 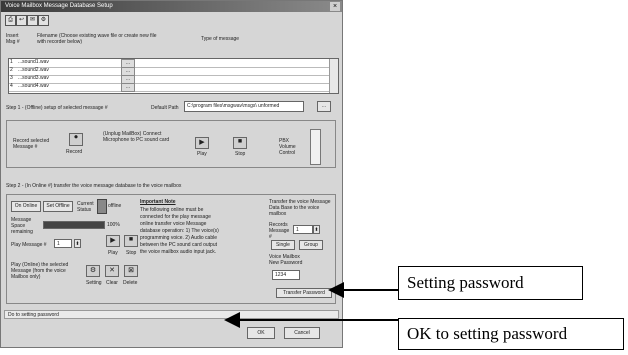 I want to click on setting-password-arrowhead, so click(x=336, y=290).